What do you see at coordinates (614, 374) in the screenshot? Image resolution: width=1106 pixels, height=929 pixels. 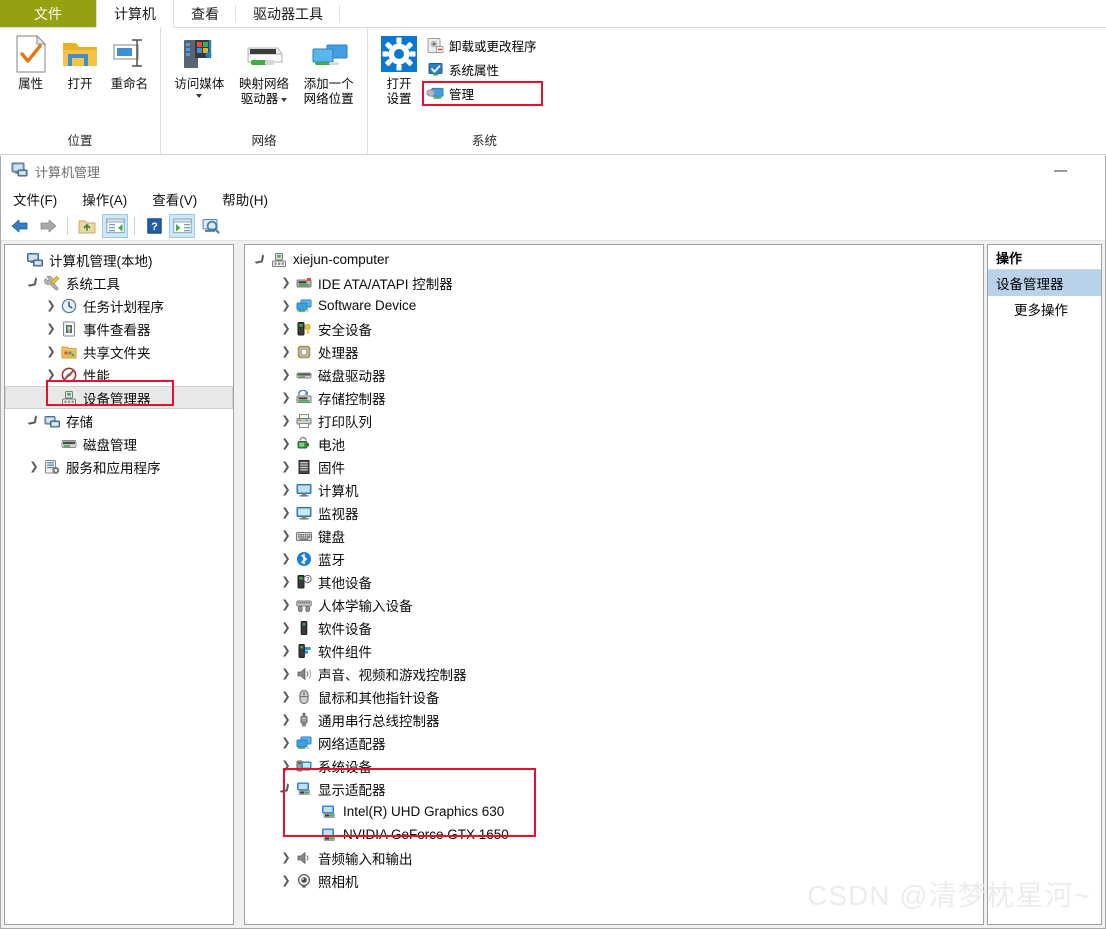 I see `tree-item: ❯ 磁盘驱动器` at bounding box center [614, 374].